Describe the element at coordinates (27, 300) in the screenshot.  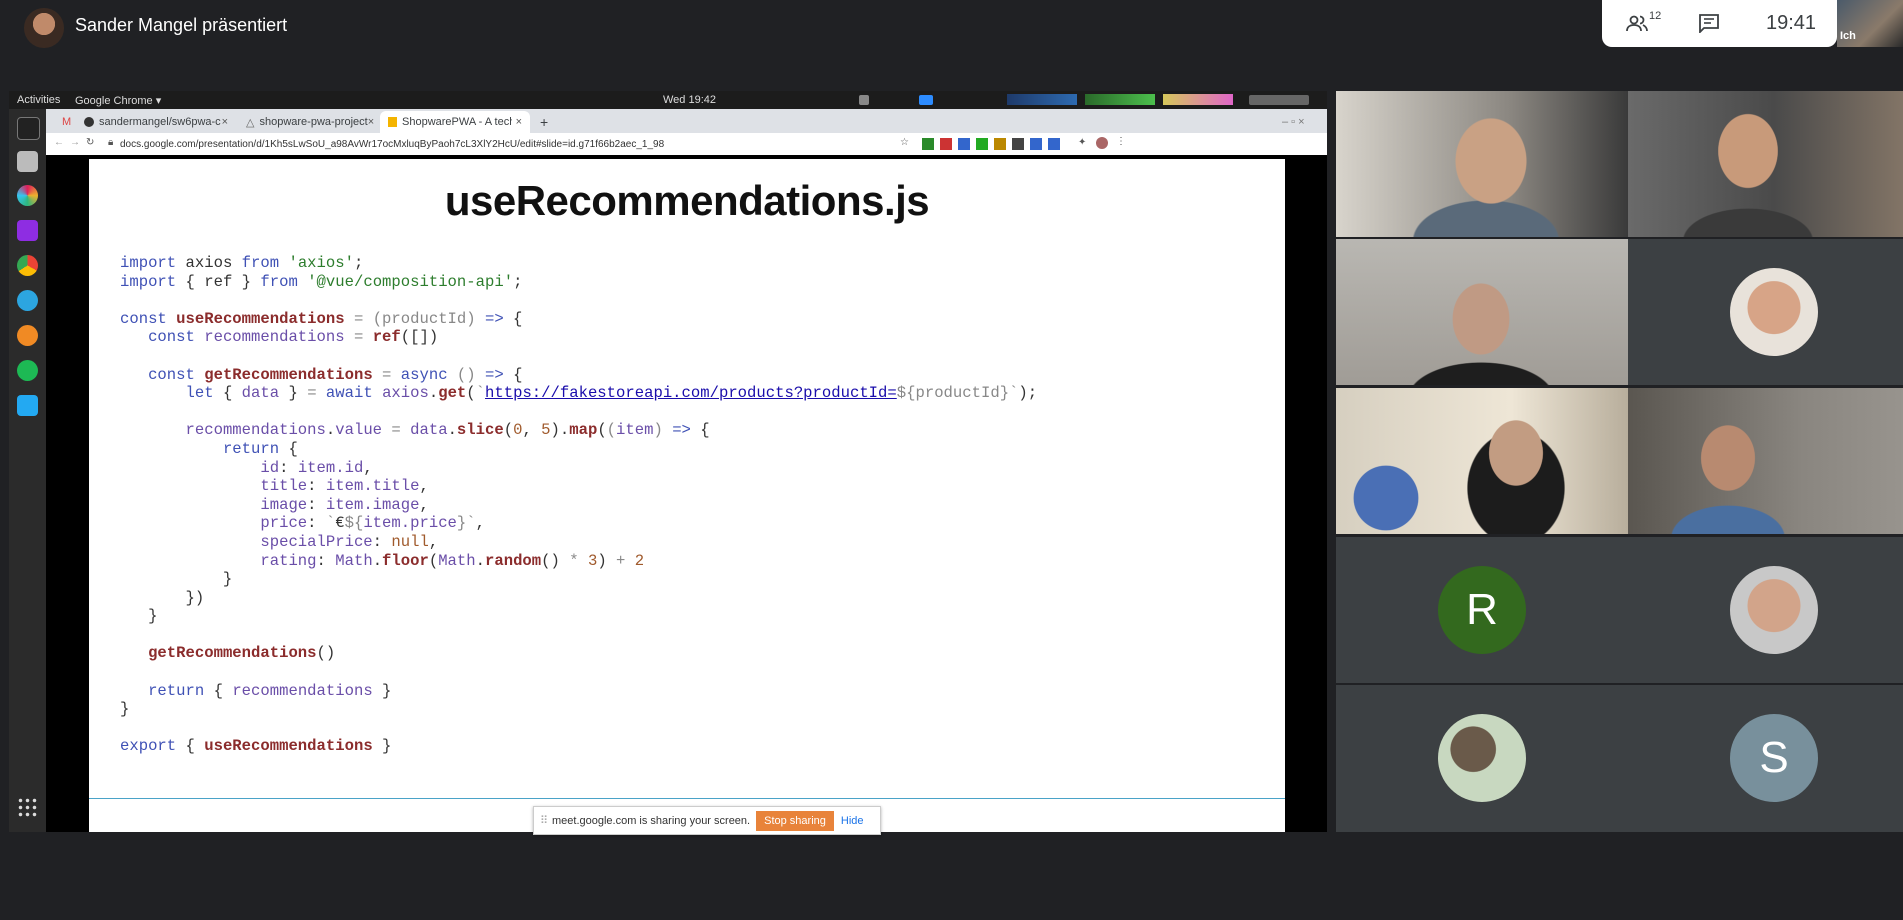
I see `telegram-icon` at that location.